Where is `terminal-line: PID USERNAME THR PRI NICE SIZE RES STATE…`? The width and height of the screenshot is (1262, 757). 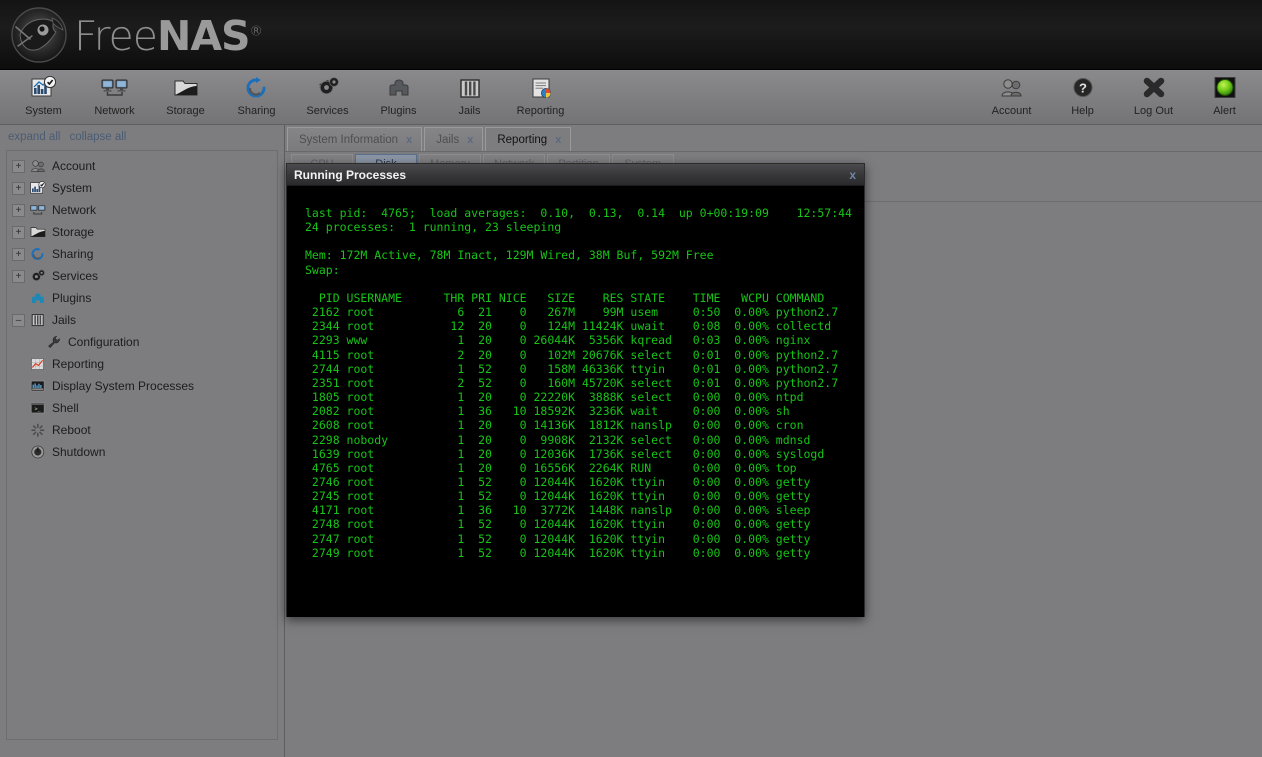 terminal-line: PID USERNAME THR PRI NICE SIZE RES STATE… is located at coordinates (565, 297).